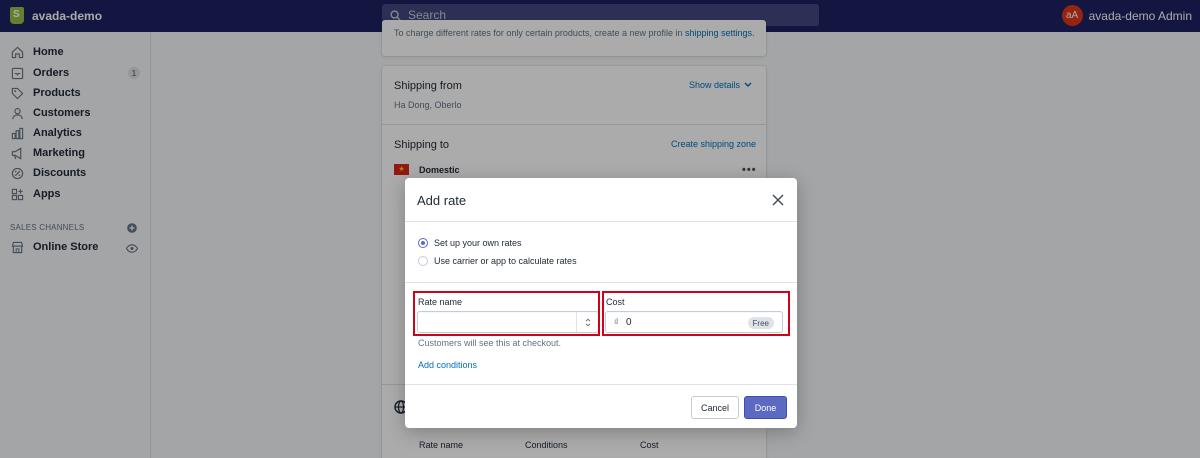  Describe the element at coordinates (423, 261) in the screenshot. I see `radio-button` at that location.